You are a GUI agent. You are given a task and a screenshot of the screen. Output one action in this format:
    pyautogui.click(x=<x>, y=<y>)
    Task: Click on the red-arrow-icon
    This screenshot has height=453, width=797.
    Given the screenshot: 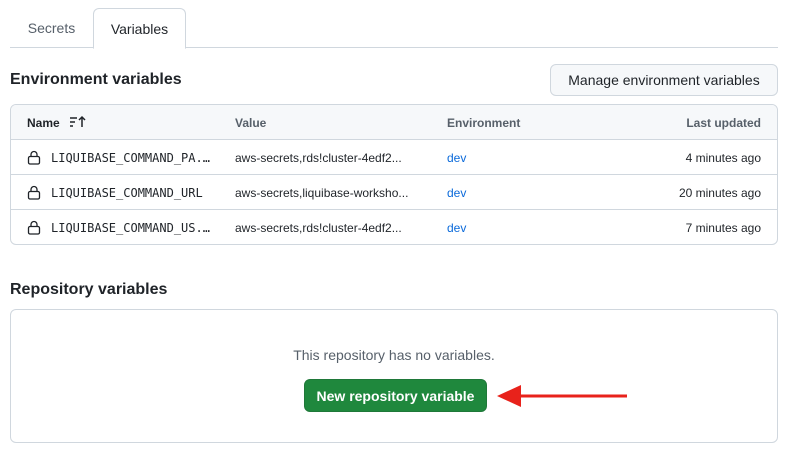 What is the action you would take?
    pyautogui.click(x=562, y=396)
    